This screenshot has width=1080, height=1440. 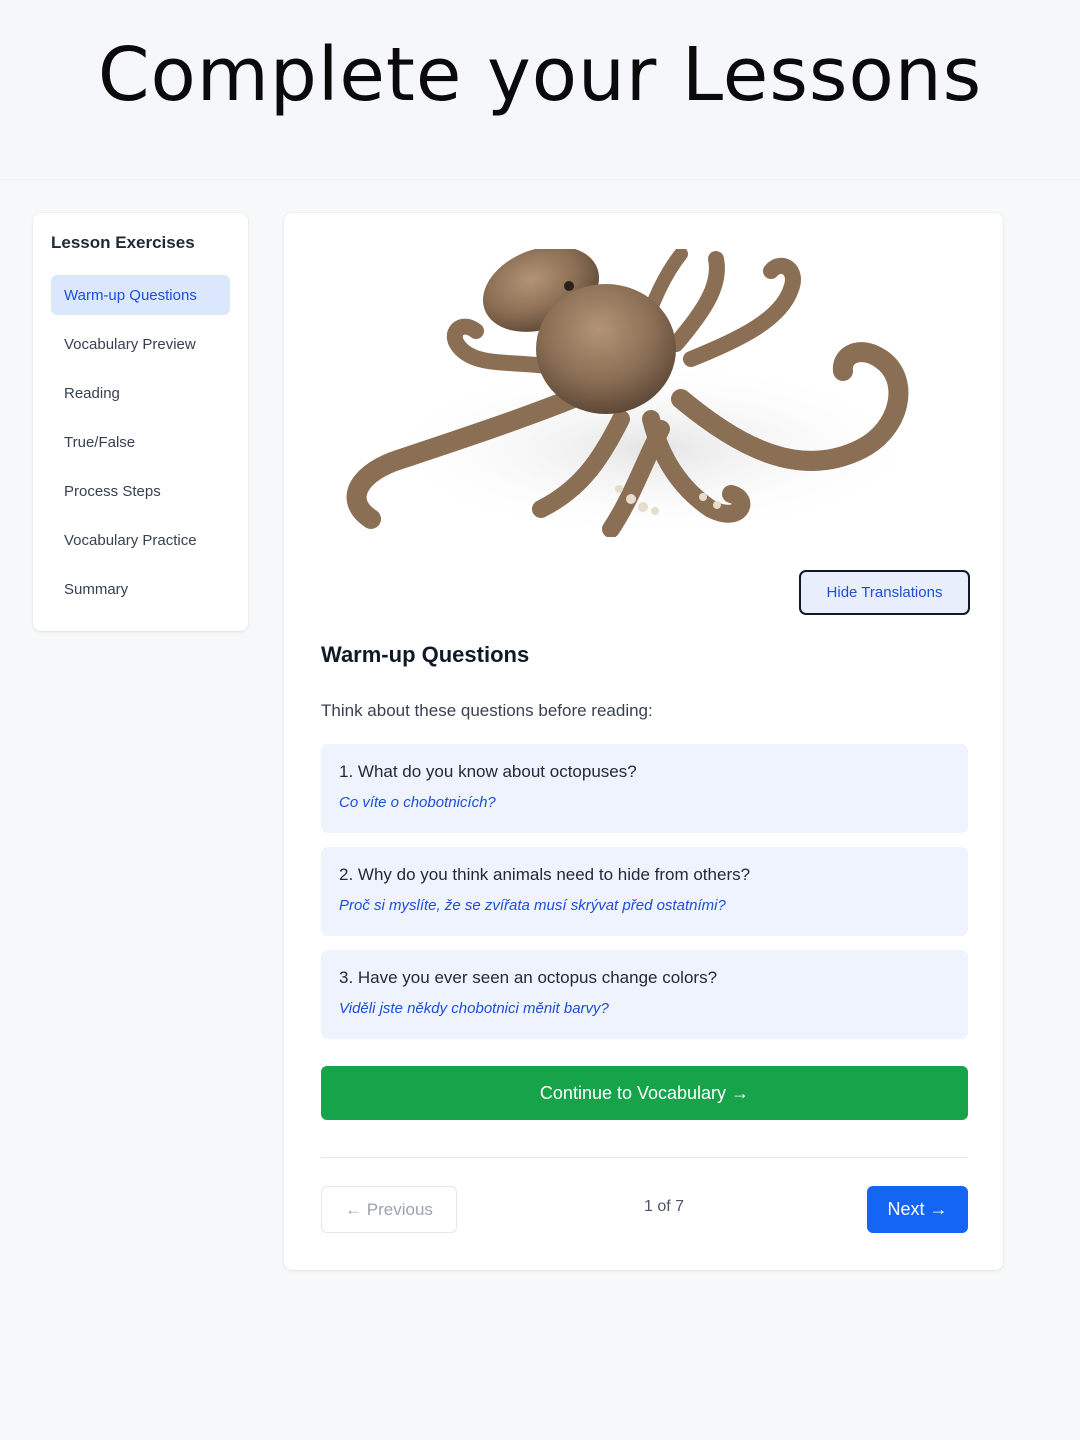 I want to click on sidebar-item-true-false: True/False, so click(x=140, y=442).